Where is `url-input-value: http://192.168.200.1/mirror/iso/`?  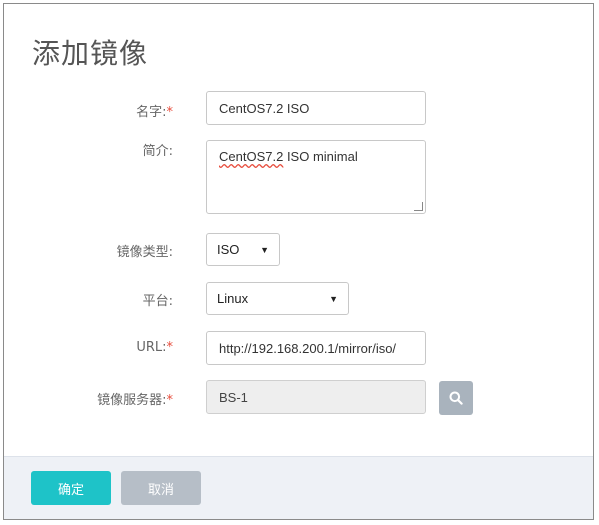 url-input-value: http://192.168.200.1/mirror/iso/ is located at coordinates (308, 348).